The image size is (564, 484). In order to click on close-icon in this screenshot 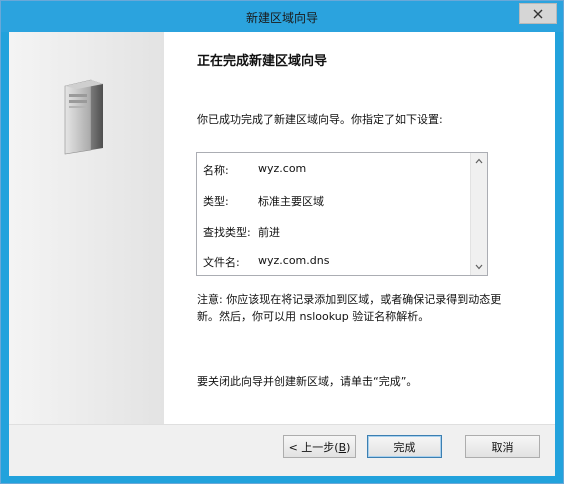, I will do `click(538, 13)`.